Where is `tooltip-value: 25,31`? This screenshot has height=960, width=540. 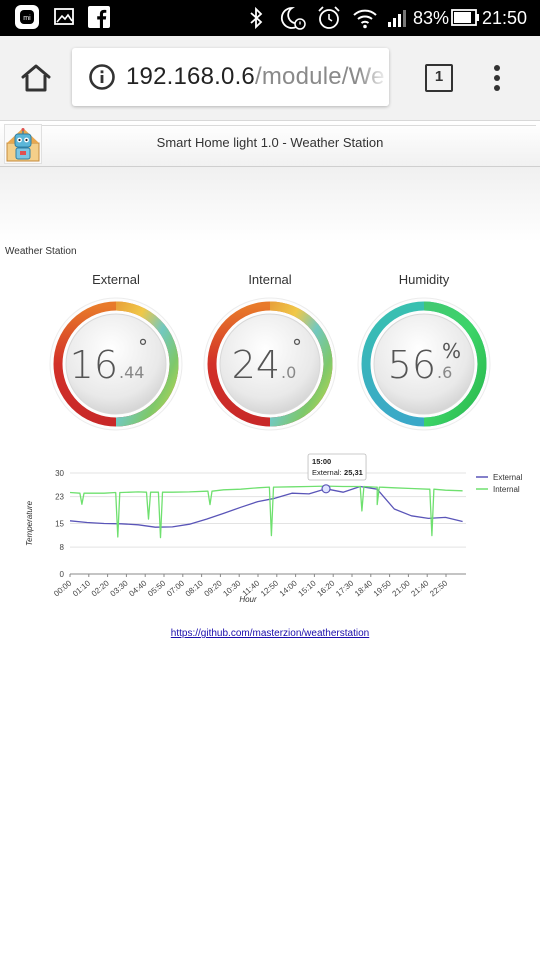
tooltip-value: 25,31 is located at coordinates (353, 472).